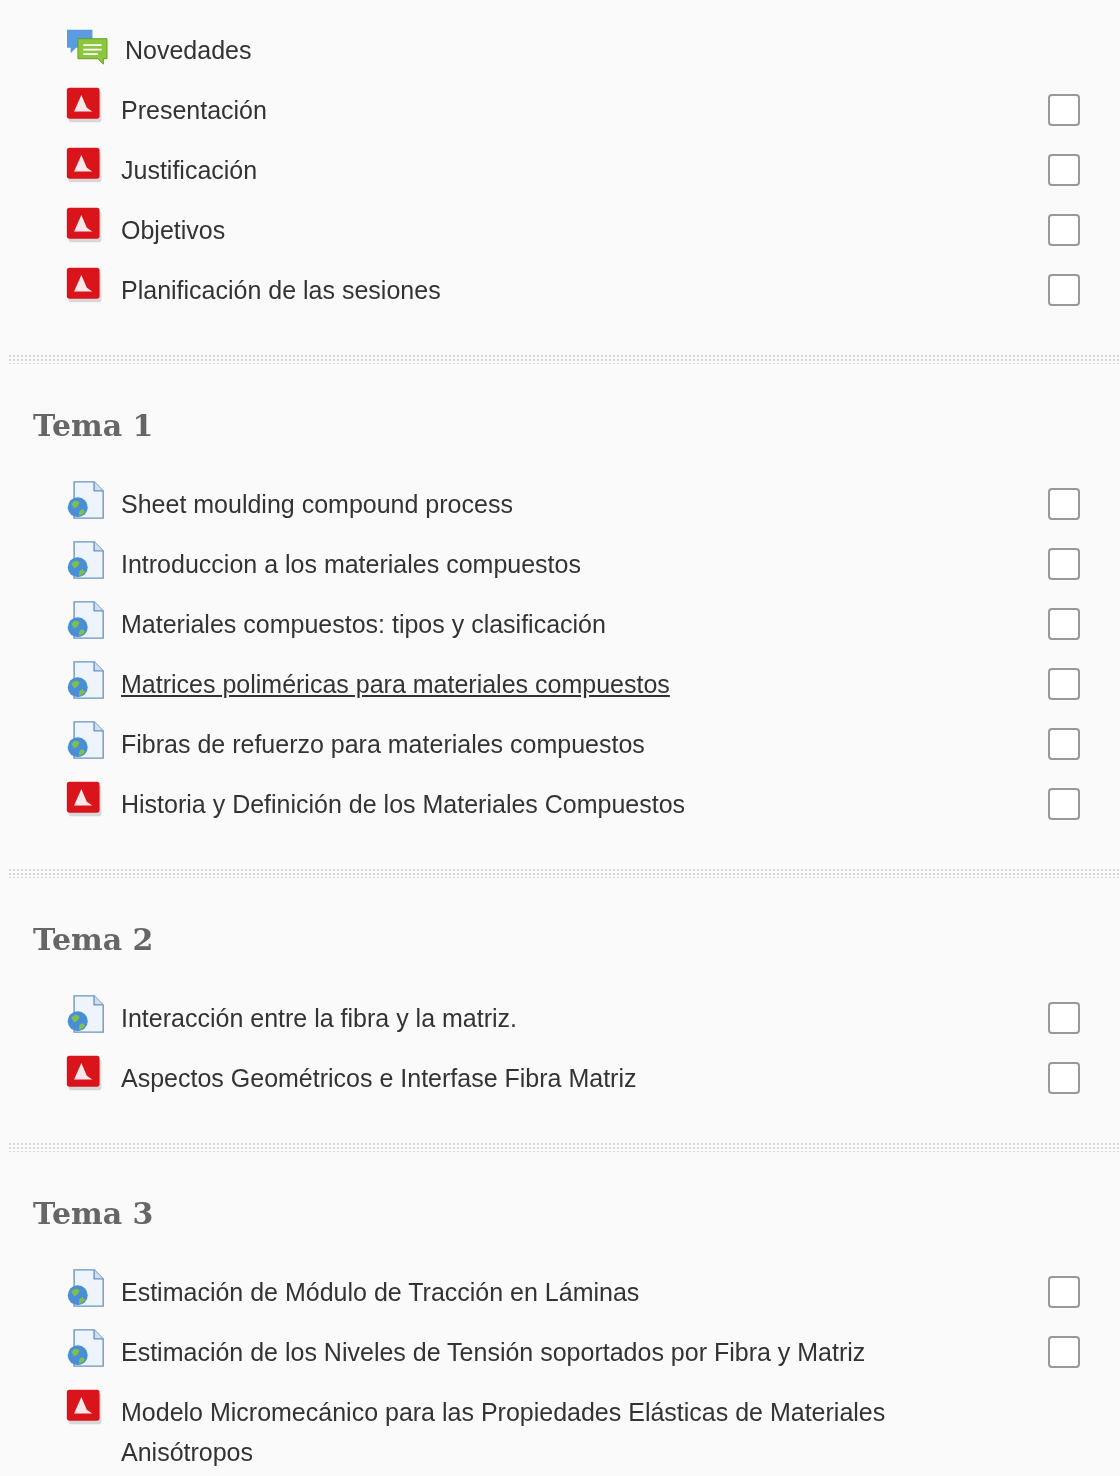 Image resolution: width=1120 pixels, height=1476 pixels. What do you see at coordinates (173, 230) in the screenshot?
I see `activity-link: Objetivos` at bounding box center [173, 230].